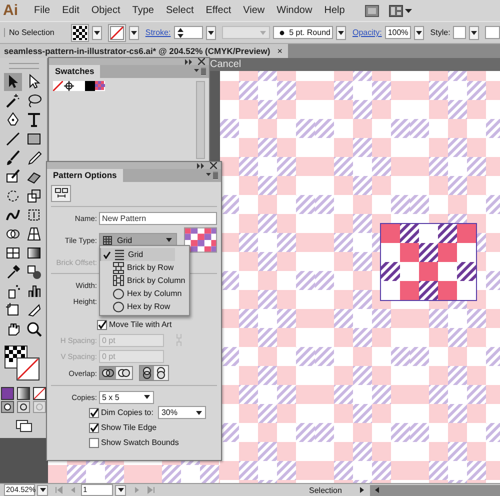  Describe the element at coordinates (161, 373) in the screenshot. I see `bottom-in-front-icon` at that location.